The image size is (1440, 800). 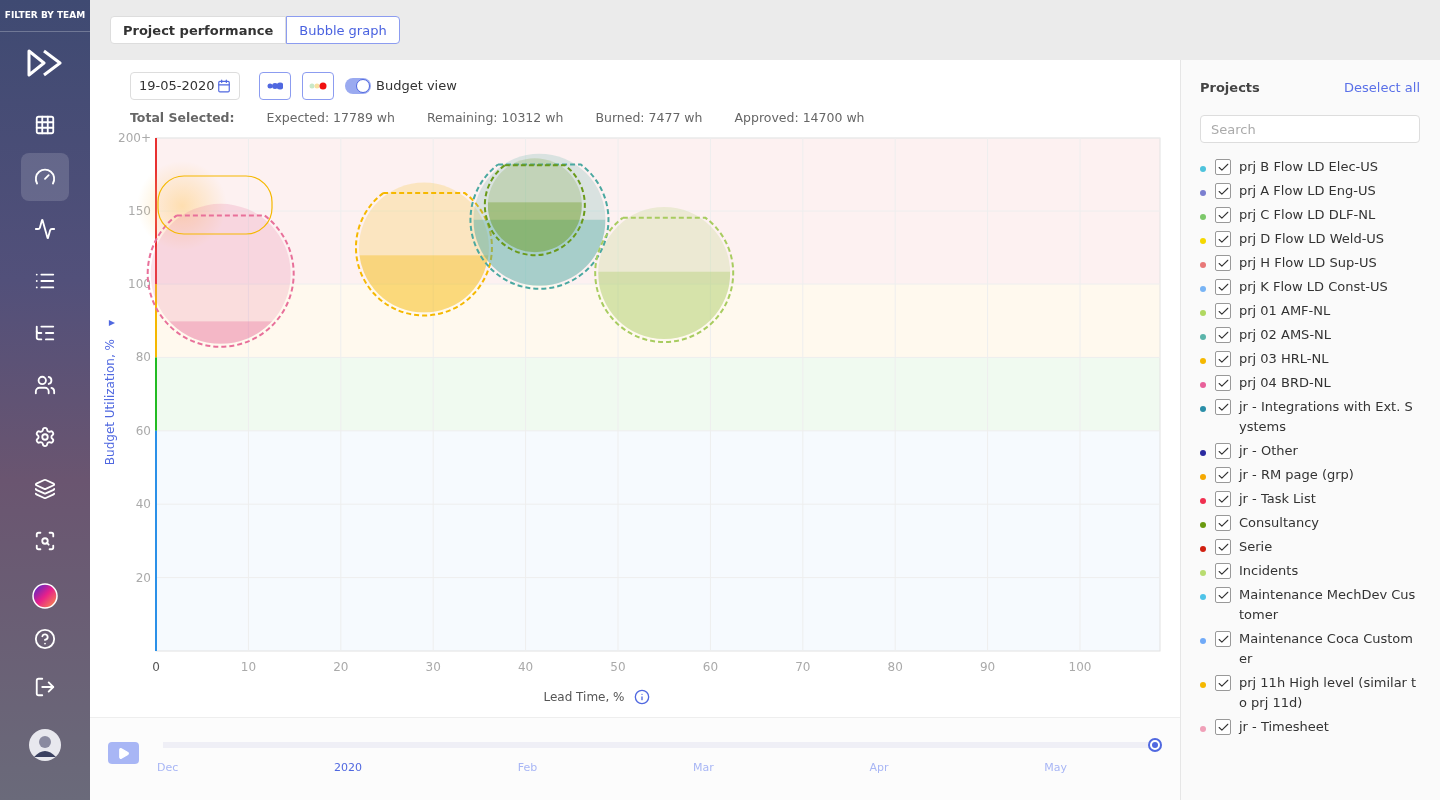 What do you see at coordinates (416, 85) in the screenshot?
I see `toggle-label: Budget view` at bounding box center [416, 85].